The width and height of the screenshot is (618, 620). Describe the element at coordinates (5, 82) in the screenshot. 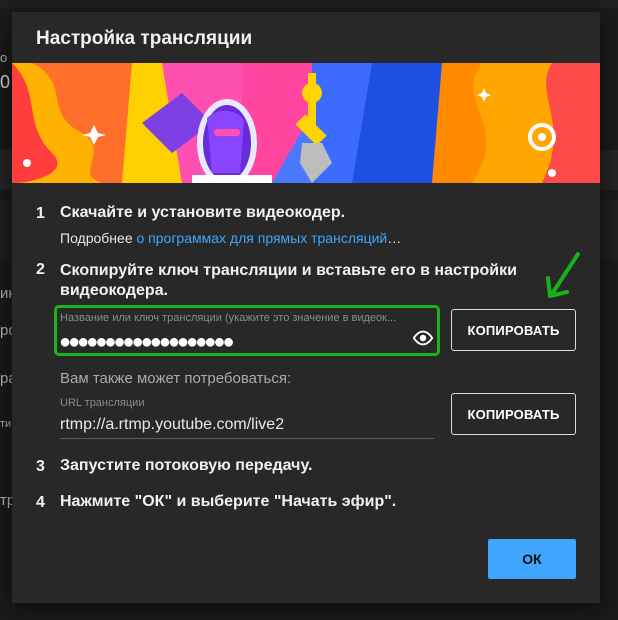

I see `background-text: 0` at that location.